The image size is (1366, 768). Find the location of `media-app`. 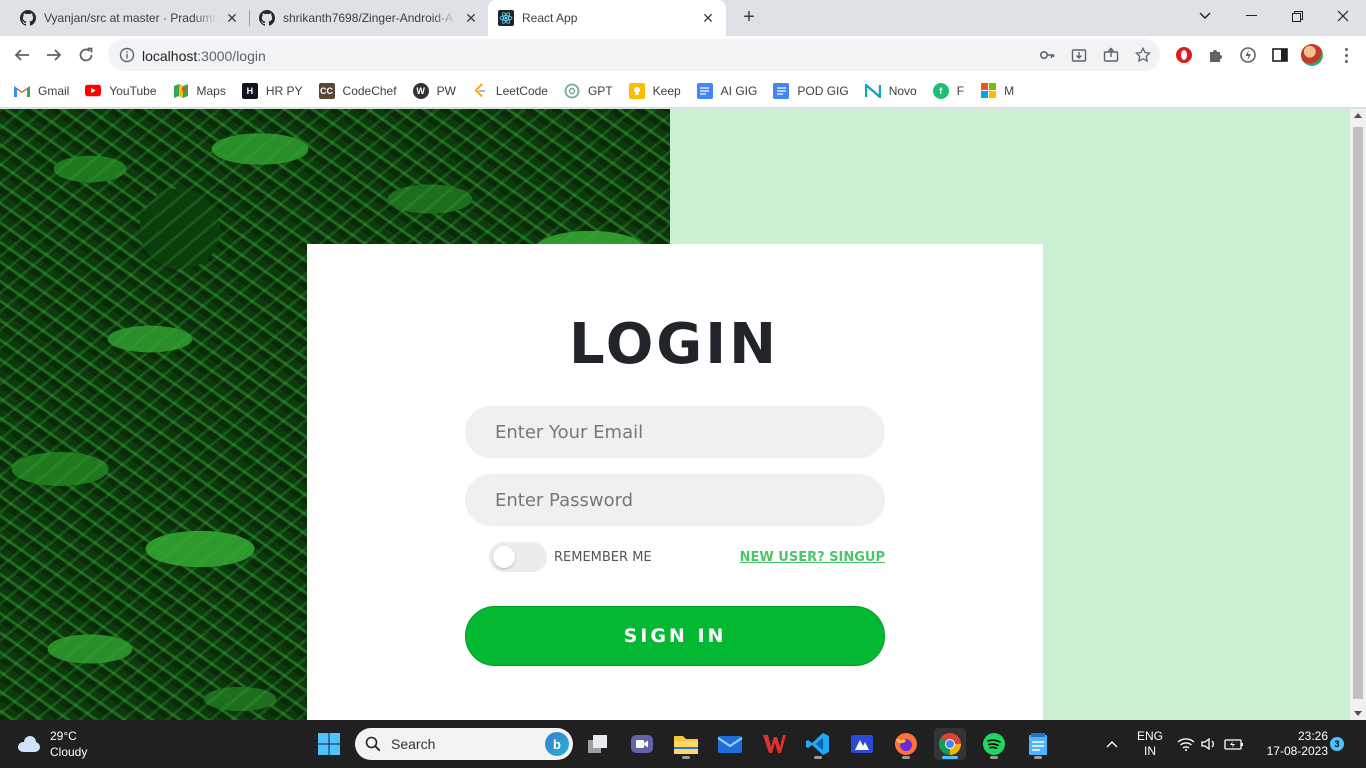

media-app is located at coordinates (862, 744).